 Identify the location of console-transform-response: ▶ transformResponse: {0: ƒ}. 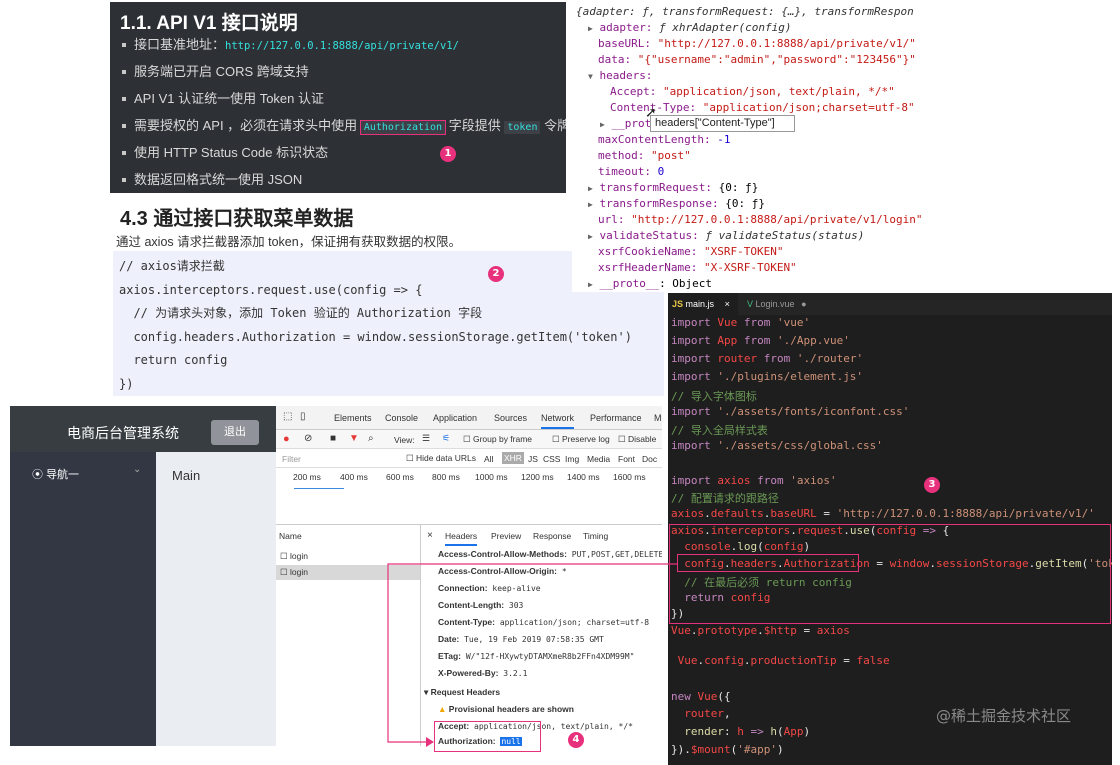
(676, 204).